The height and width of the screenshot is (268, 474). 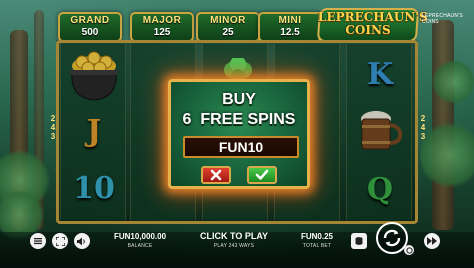 I want to click on fullscreen-button, so click(x=60, y=241).